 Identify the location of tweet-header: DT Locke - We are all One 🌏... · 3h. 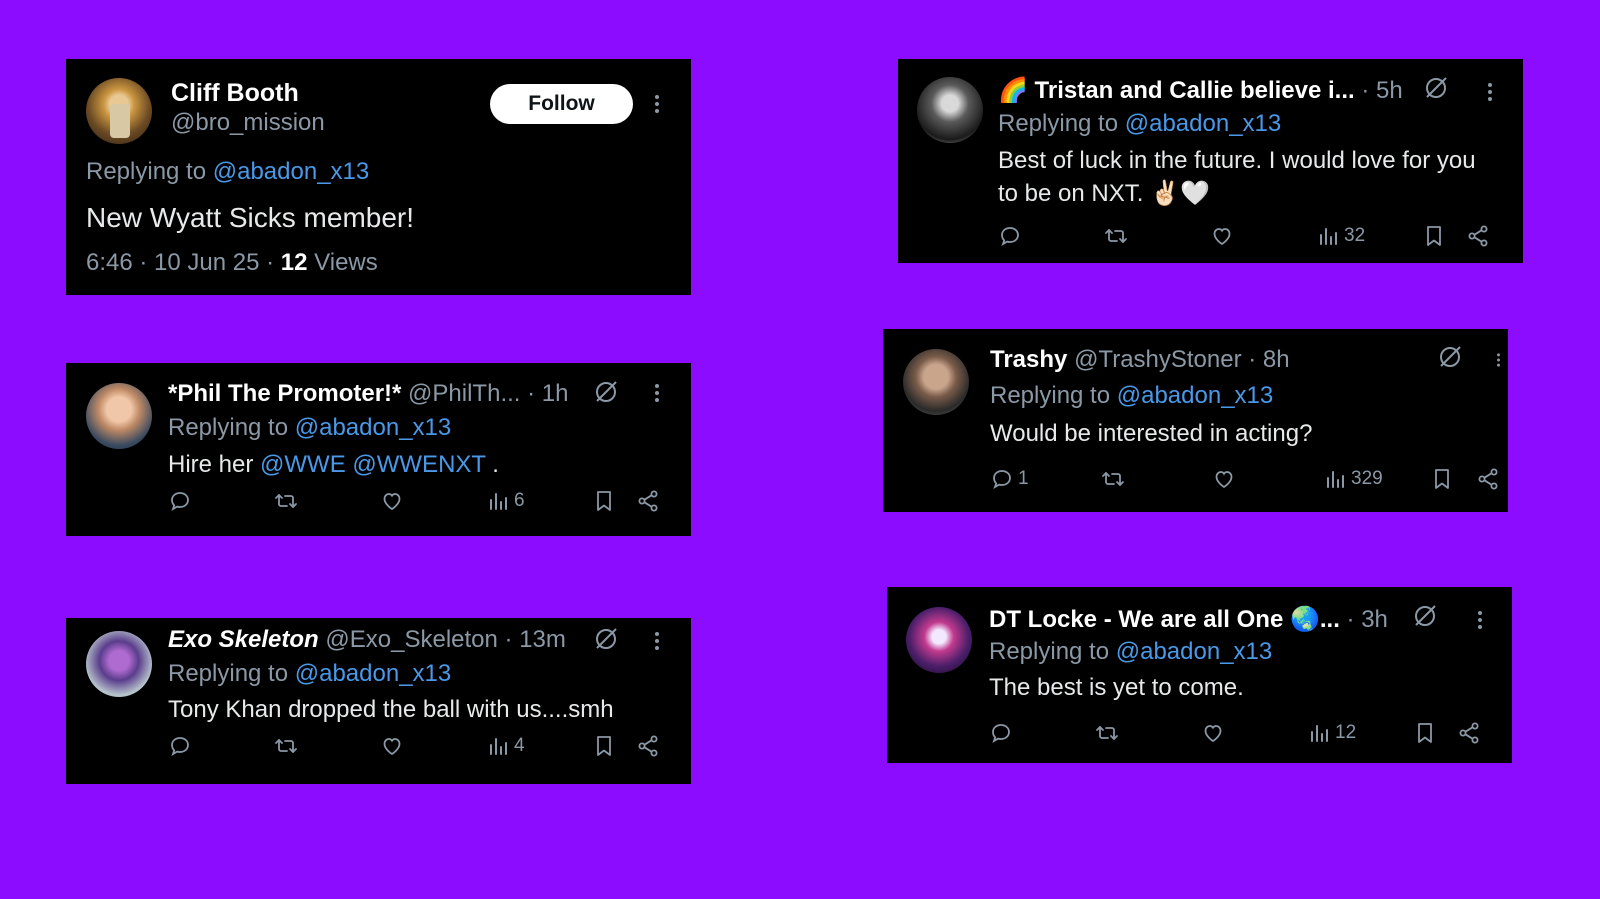
(1189, 619).